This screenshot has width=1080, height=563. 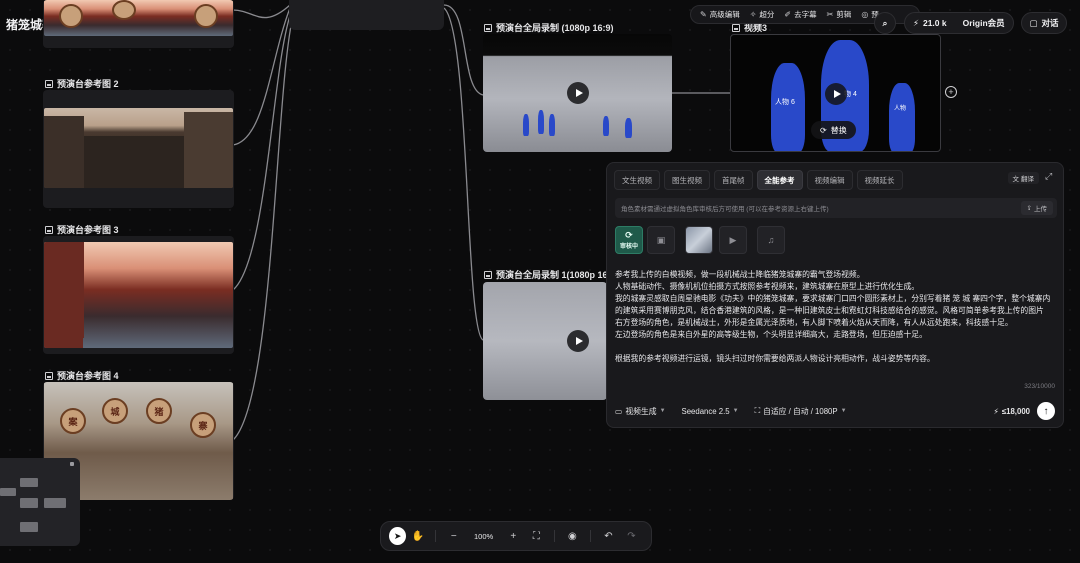 What do you see at coordinates (115, 411) in the screenshot?
I see `sign-icon: 城` at bounding box center [115, 411].